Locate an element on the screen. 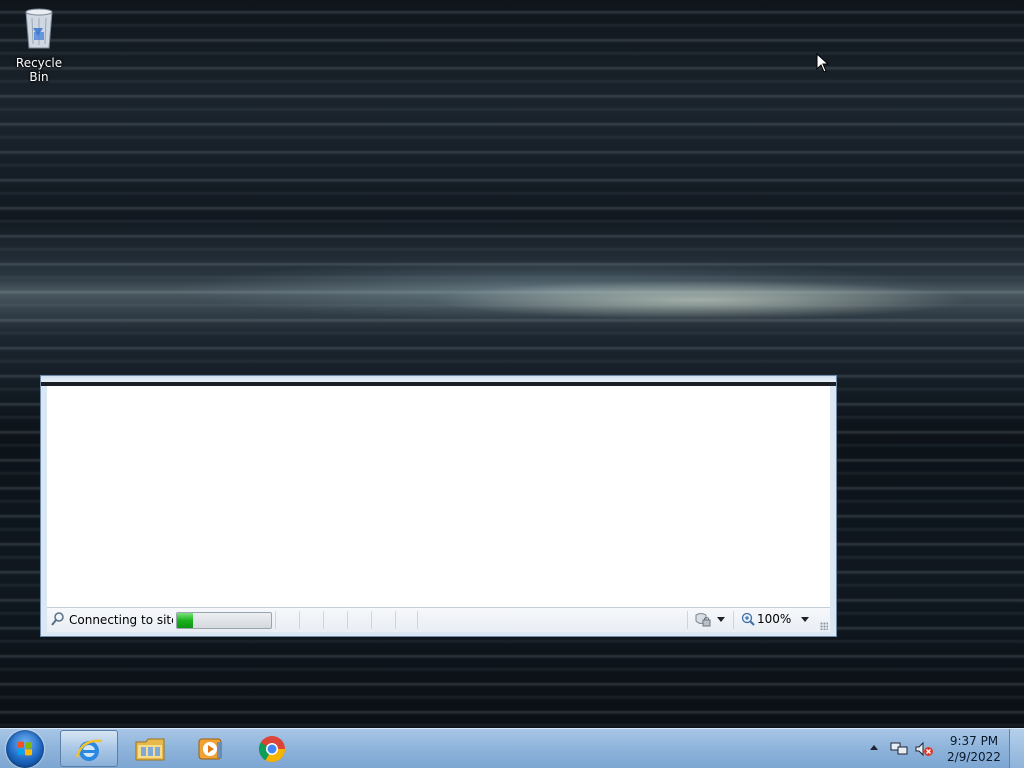 The height and width of the screenshot is (772, 1024). start-button is located at coordinates (25, 749).